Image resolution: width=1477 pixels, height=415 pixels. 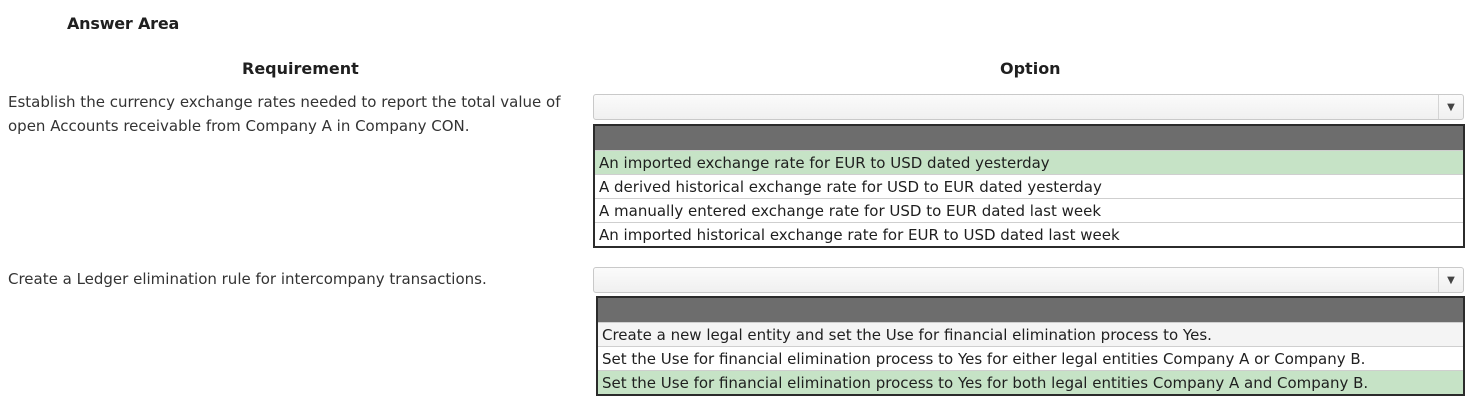 I want to click on option-column-header: Option, so click(x=1030, y=68).